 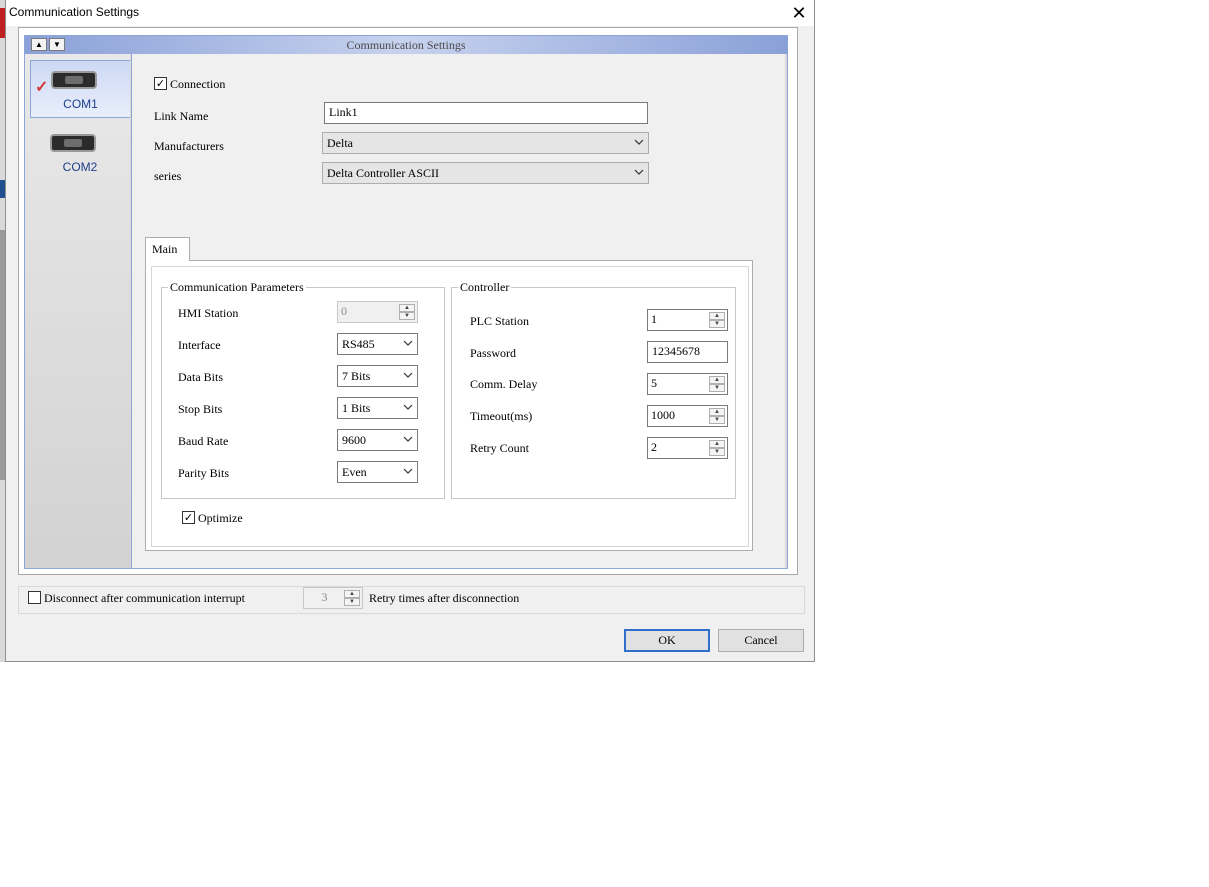 I want to click on series-value: Delta Controller ASCII, so click(x=383, y=173).